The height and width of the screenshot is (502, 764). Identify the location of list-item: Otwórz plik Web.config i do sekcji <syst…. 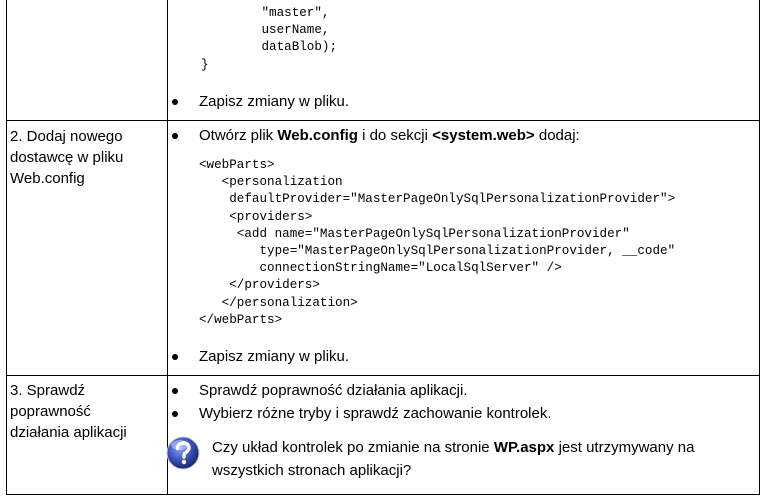
(376, 136).